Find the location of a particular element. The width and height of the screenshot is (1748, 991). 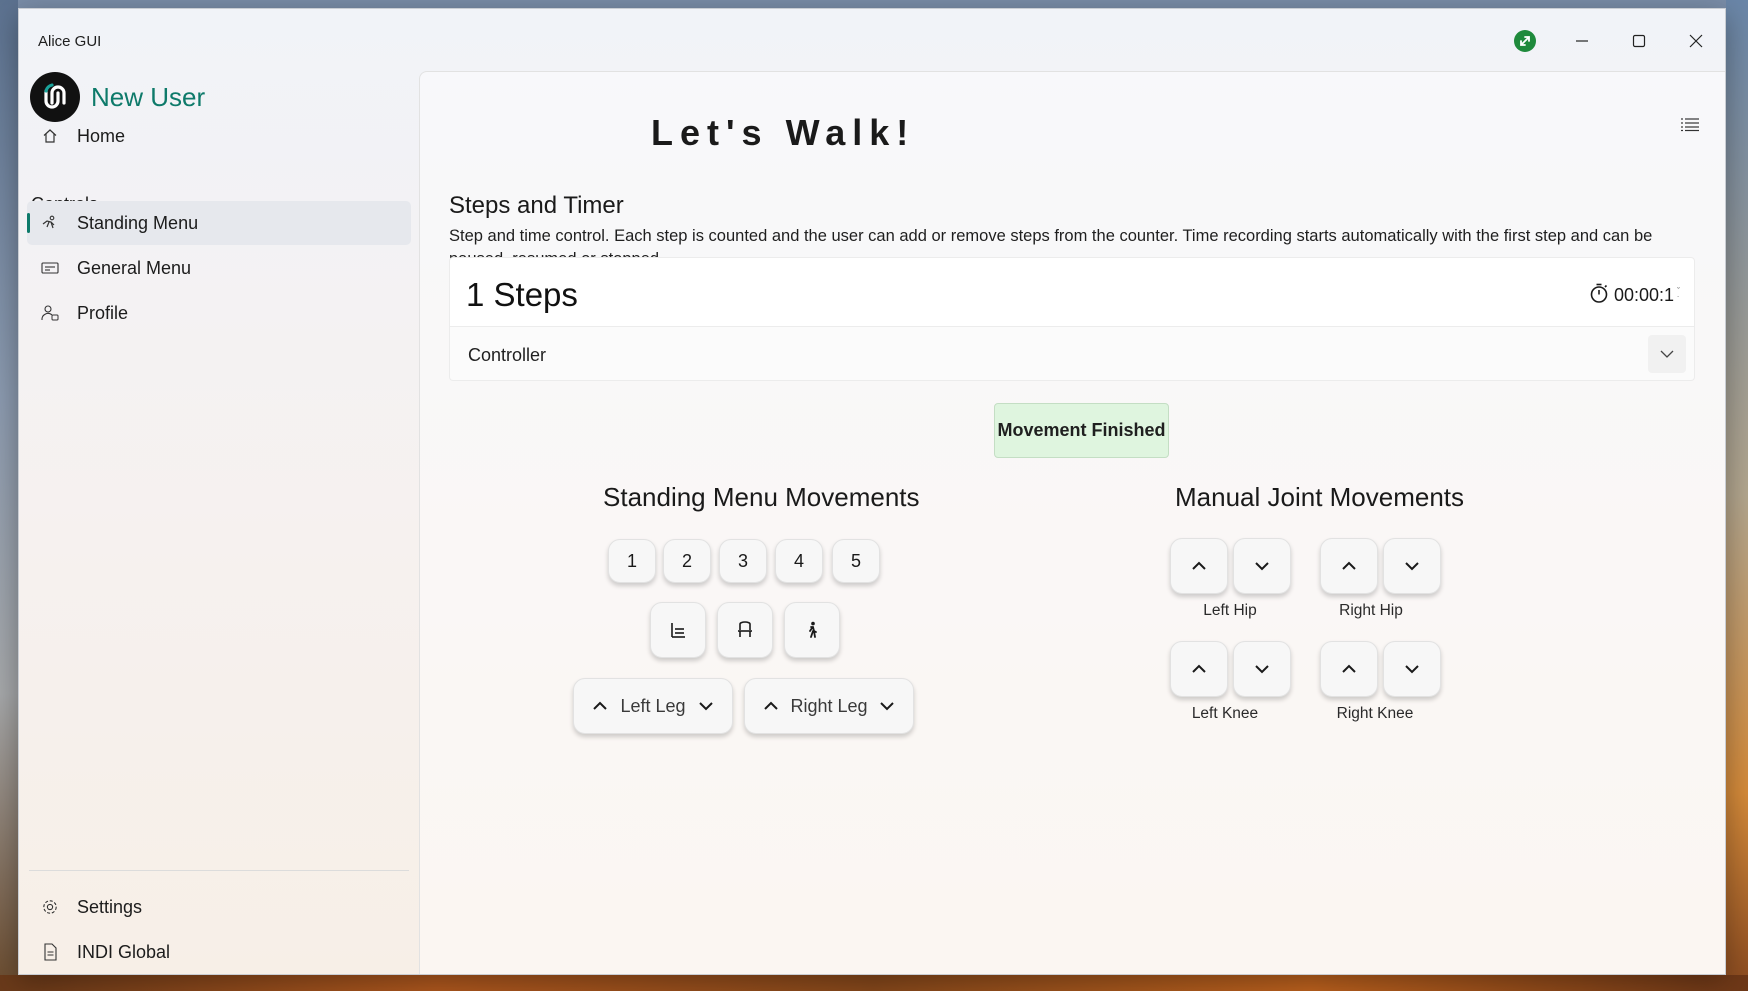

standing-movements-title: Standing Menu Movements is located at coordinates (761, 497).